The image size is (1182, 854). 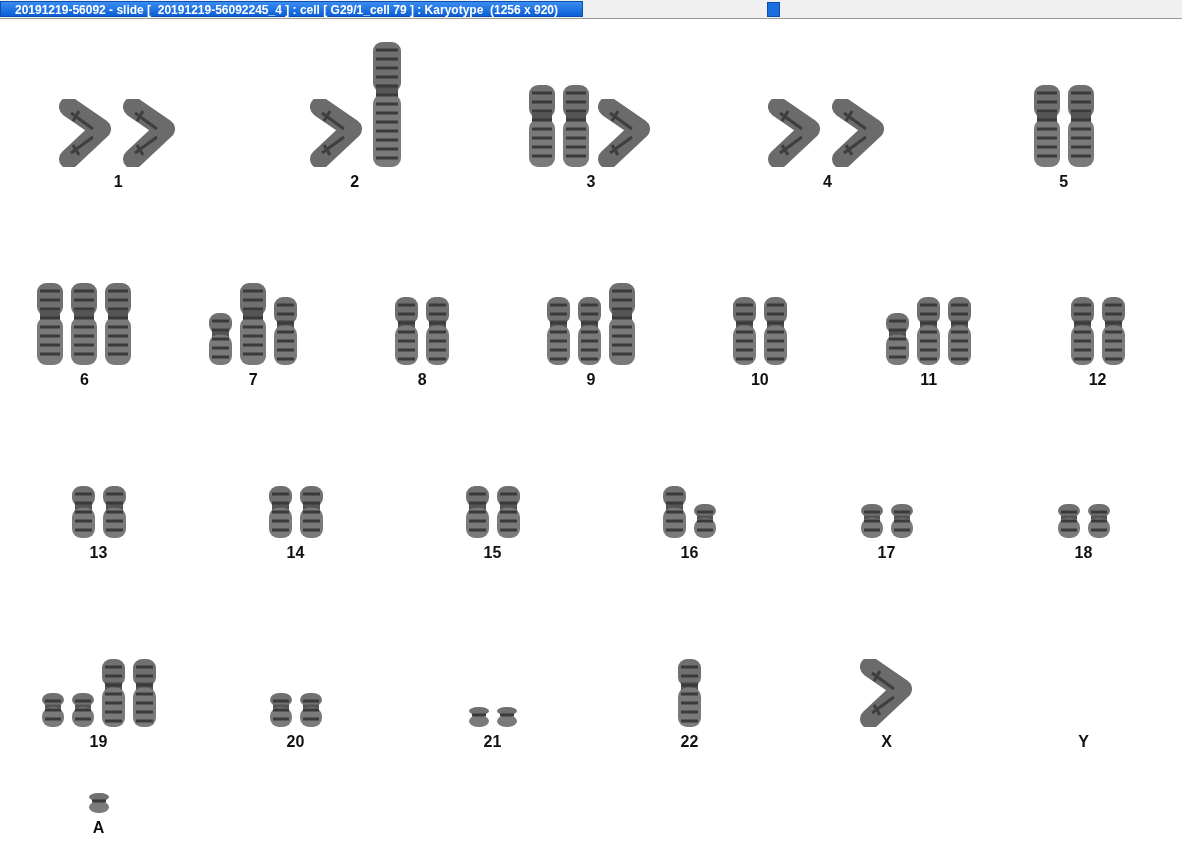 I want to click on chromosome-number: 14, so click(x=295, y=553).